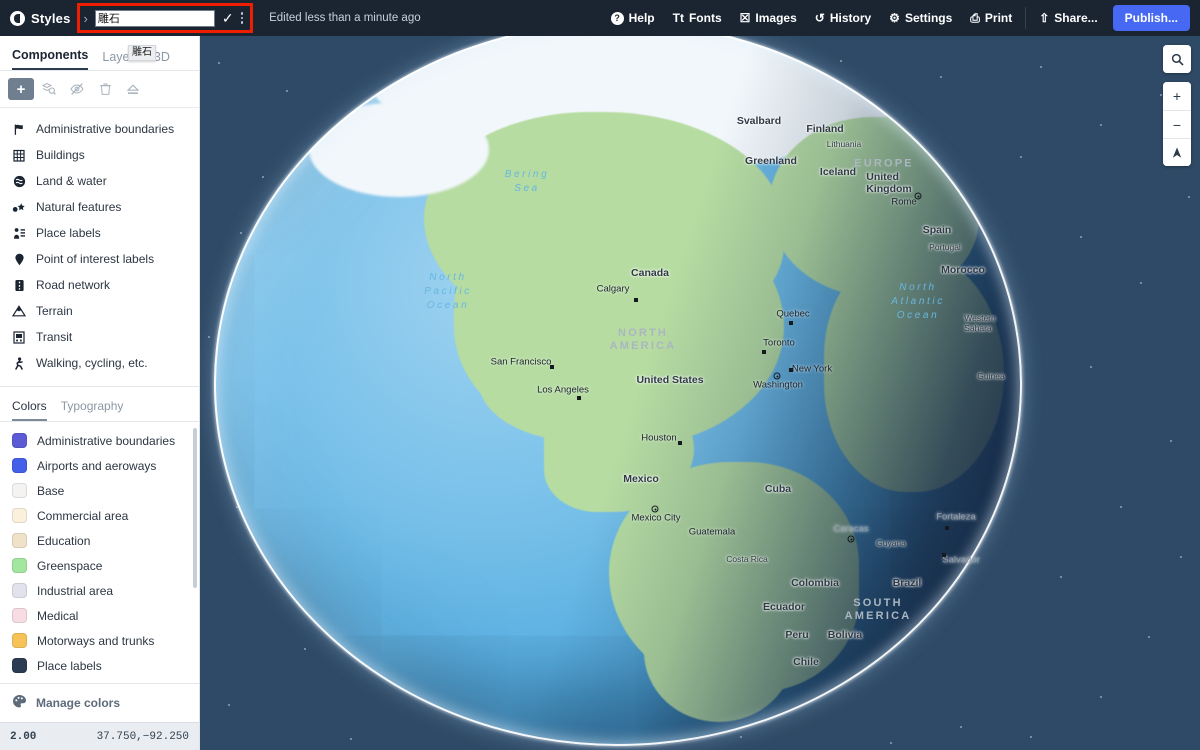 Image resolution: width=1200 pixels, height=750 pixels. Describe the element at coordinates (99, 181) in the screenshot. I see `component-item-land-water: Land & water` at that location.